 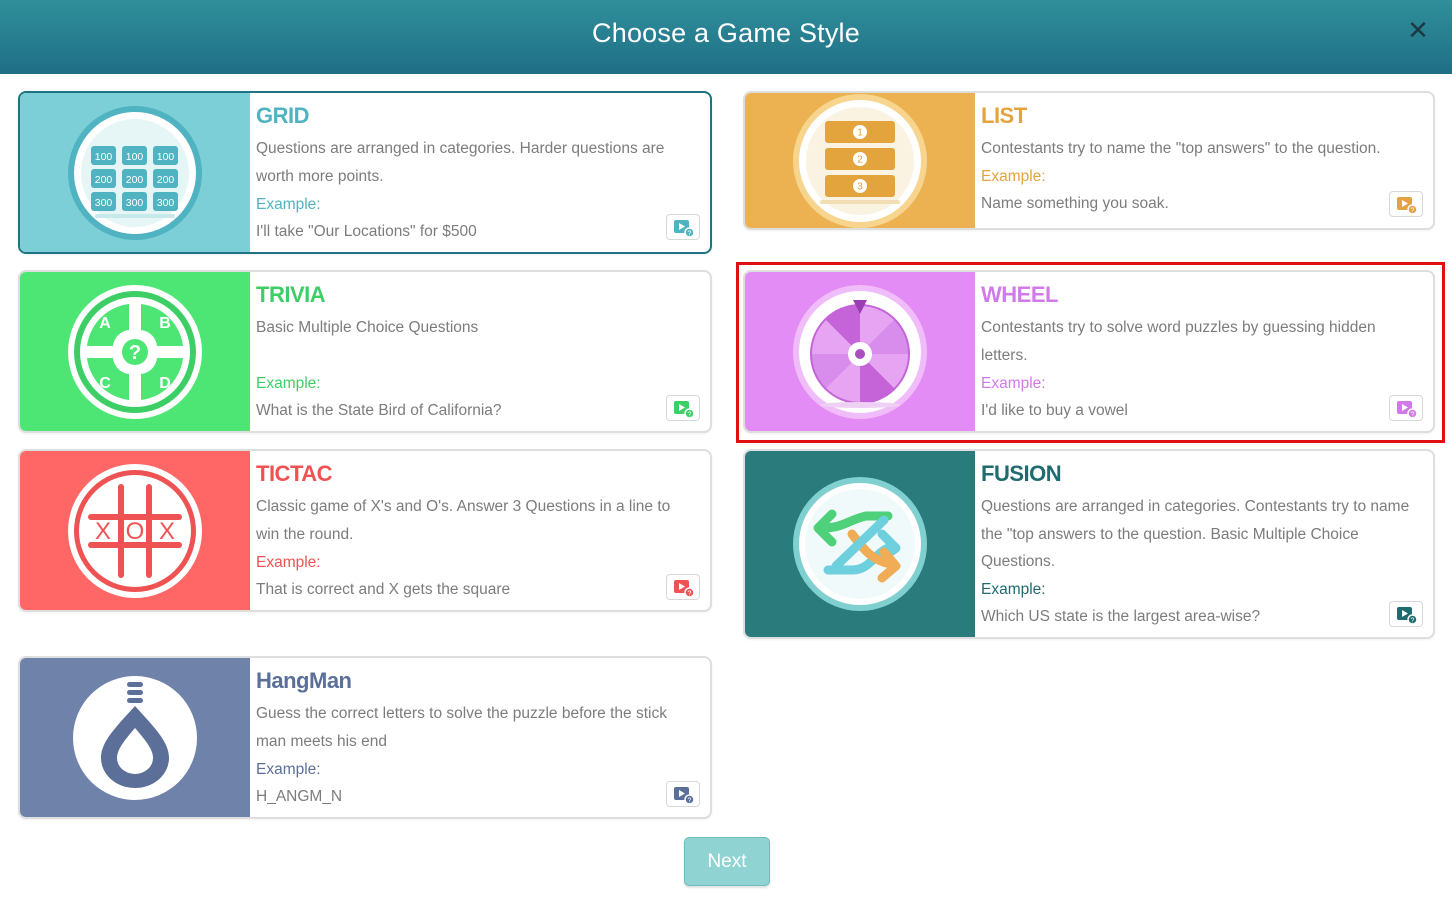 What do you see at coordinates (1121, 616) in the screenshot?
I see `example-text: Which US state is the largest area-wise?` at bounding box center [1121, 616].